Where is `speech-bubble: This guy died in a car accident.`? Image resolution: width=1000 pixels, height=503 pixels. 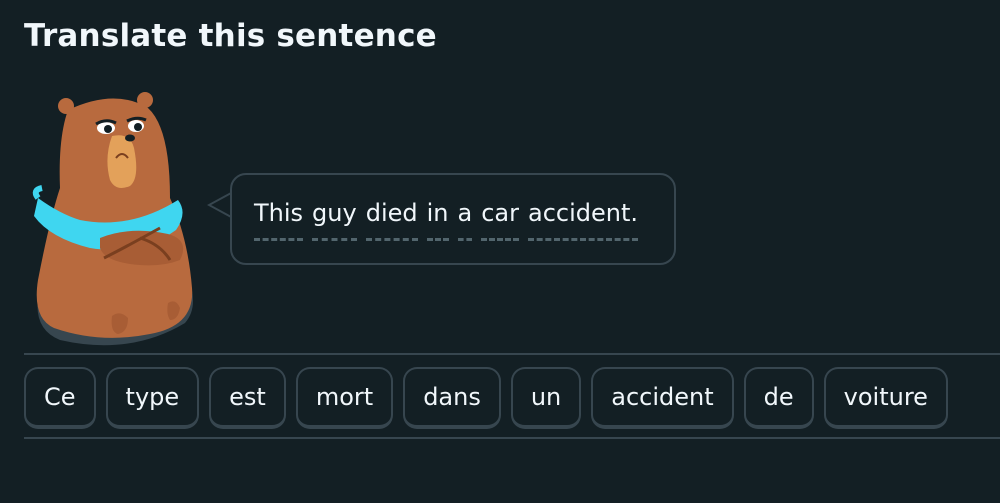 speech-bubble: This guy died in a car accident. is located at coordinates (453, 219).